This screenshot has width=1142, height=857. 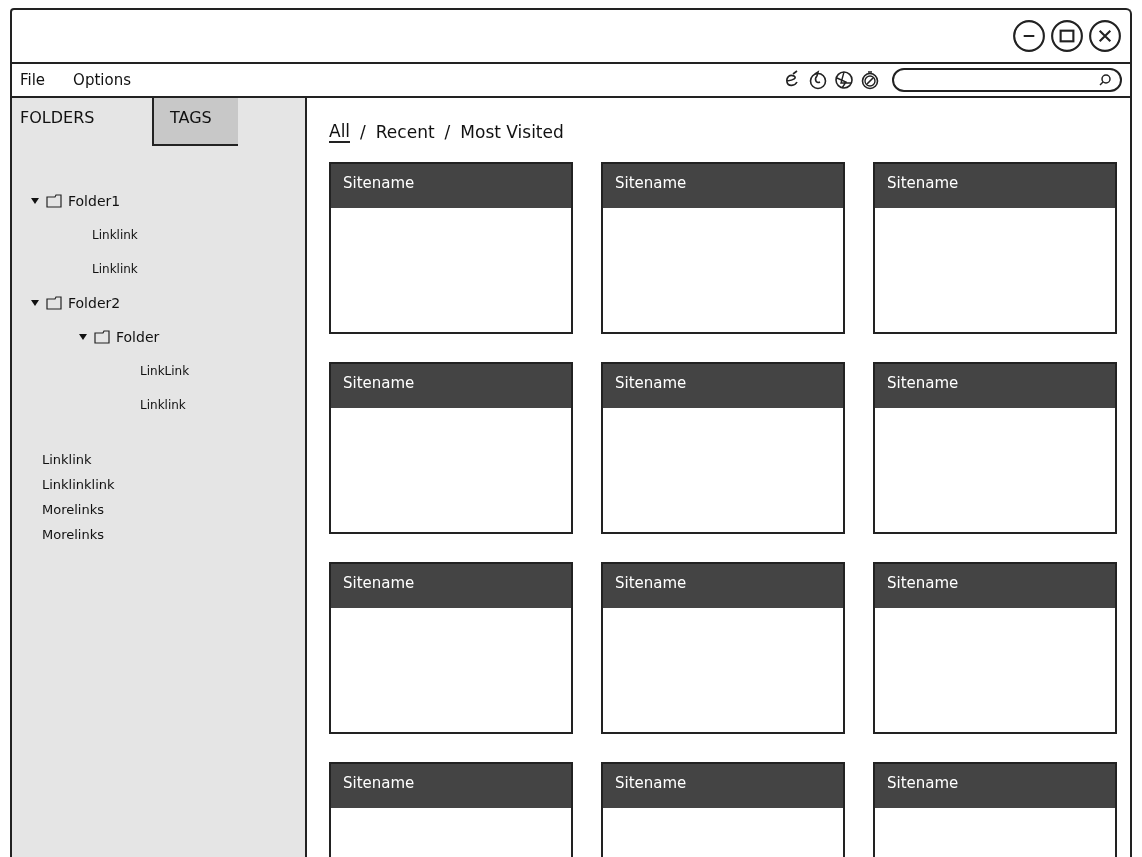 What do you see at coordinates (67, 459) in the screenshot?
I see `sidebar-link: Linklink` at bounding box center [67, 459].